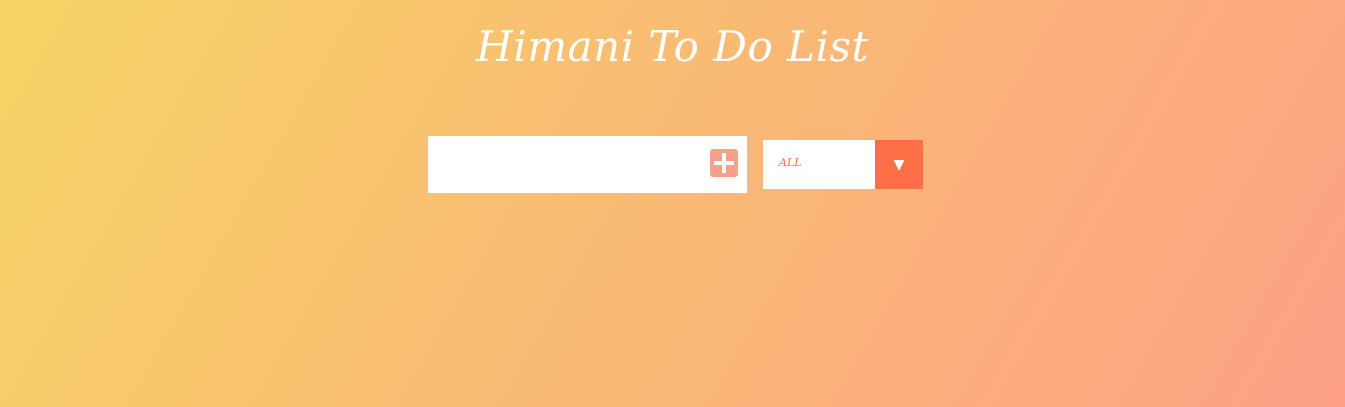 The width and height of the screenshot is (1345, 407). What do you see at coordinates (790, 162) in the screenshot?
I see `filter-selected-value: ALL` at bounding box center [790, 162].